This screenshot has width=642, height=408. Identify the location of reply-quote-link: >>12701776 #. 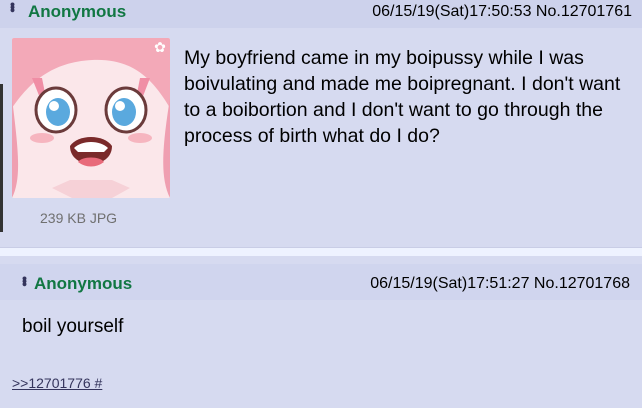
(57, 383).